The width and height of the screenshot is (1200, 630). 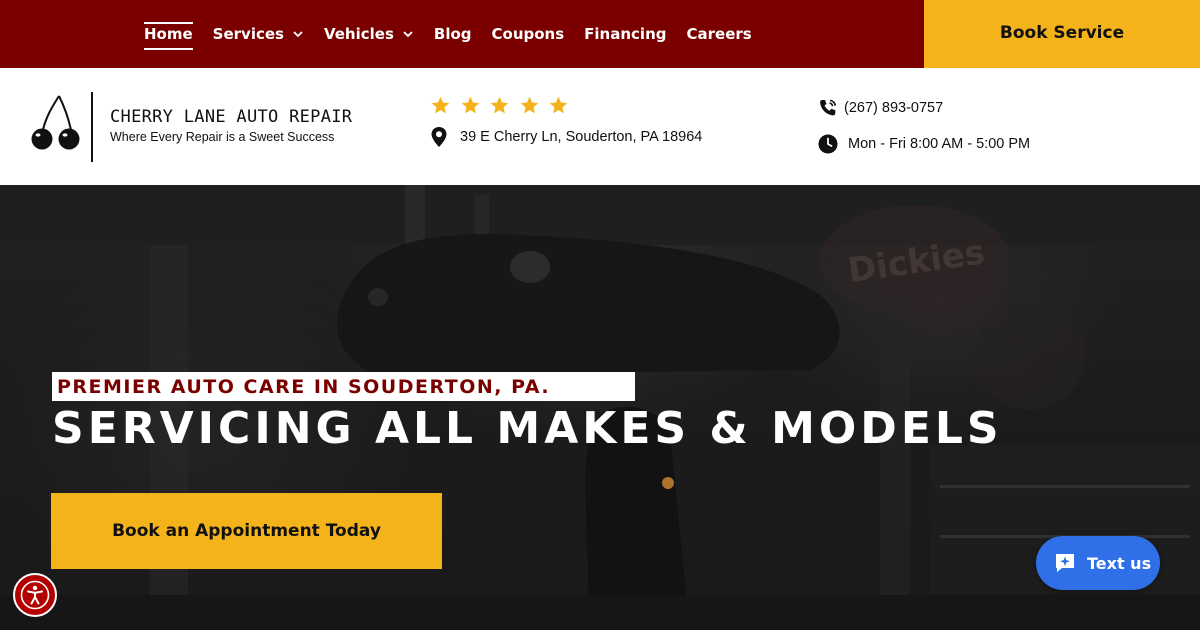 I want to click on text-us-chat-button: Text us, so click(x=1098, y=563).